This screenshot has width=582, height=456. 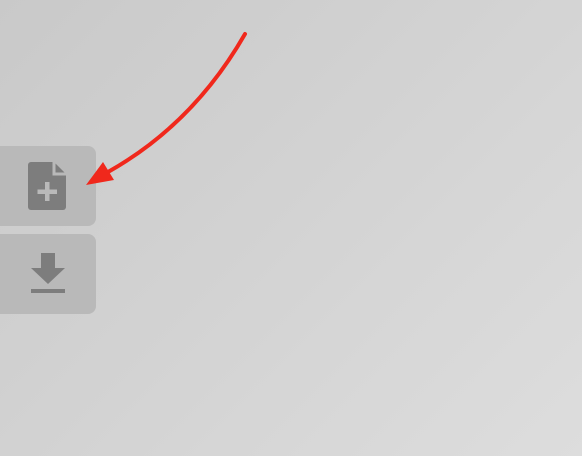 I want to click on download-button, so click(x=48, y=274).